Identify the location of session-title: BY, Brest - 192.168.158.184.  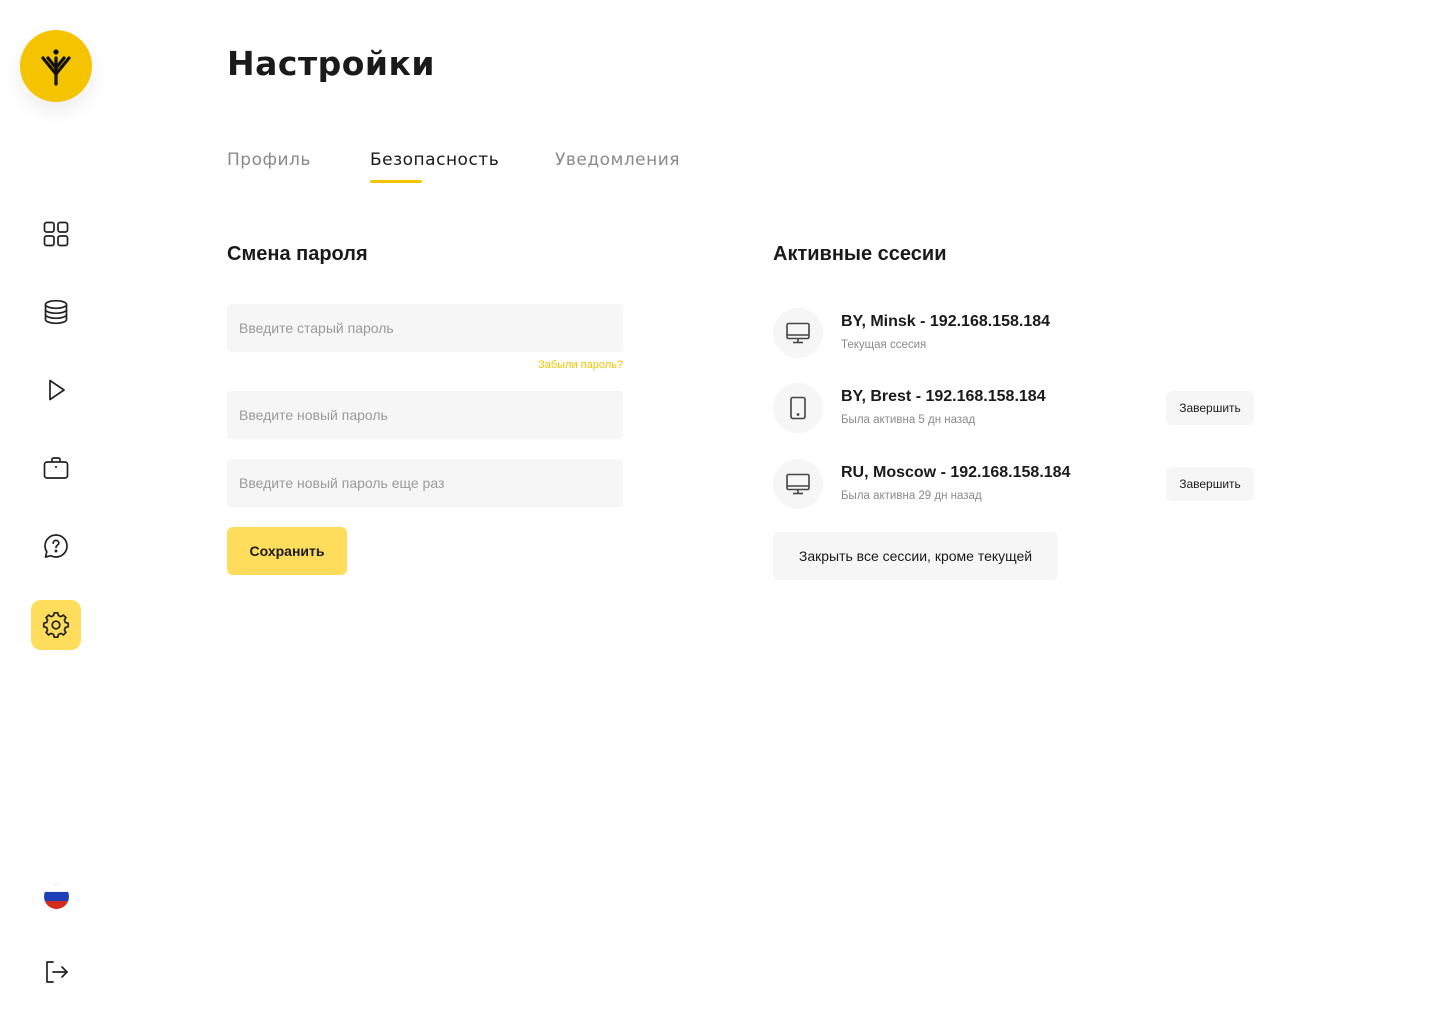
(943, 396).